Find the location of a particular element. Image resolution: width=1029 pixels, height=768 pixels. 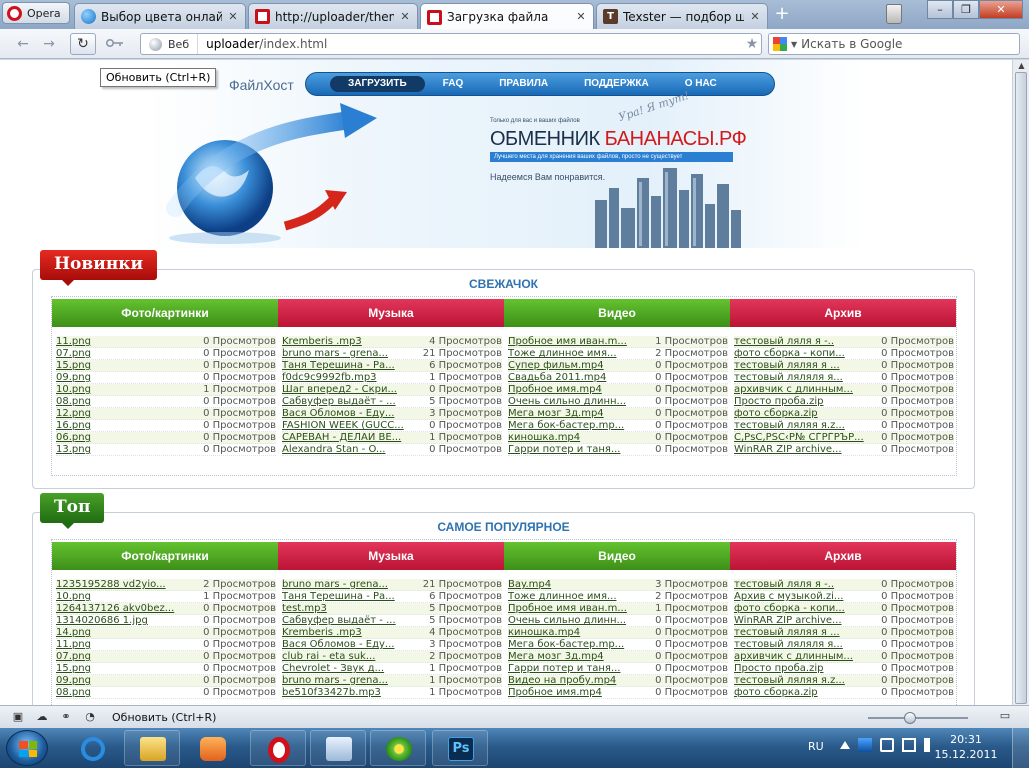

file-link: f0dc9c9992fb.mp3 is located at coordinates (355, 377).